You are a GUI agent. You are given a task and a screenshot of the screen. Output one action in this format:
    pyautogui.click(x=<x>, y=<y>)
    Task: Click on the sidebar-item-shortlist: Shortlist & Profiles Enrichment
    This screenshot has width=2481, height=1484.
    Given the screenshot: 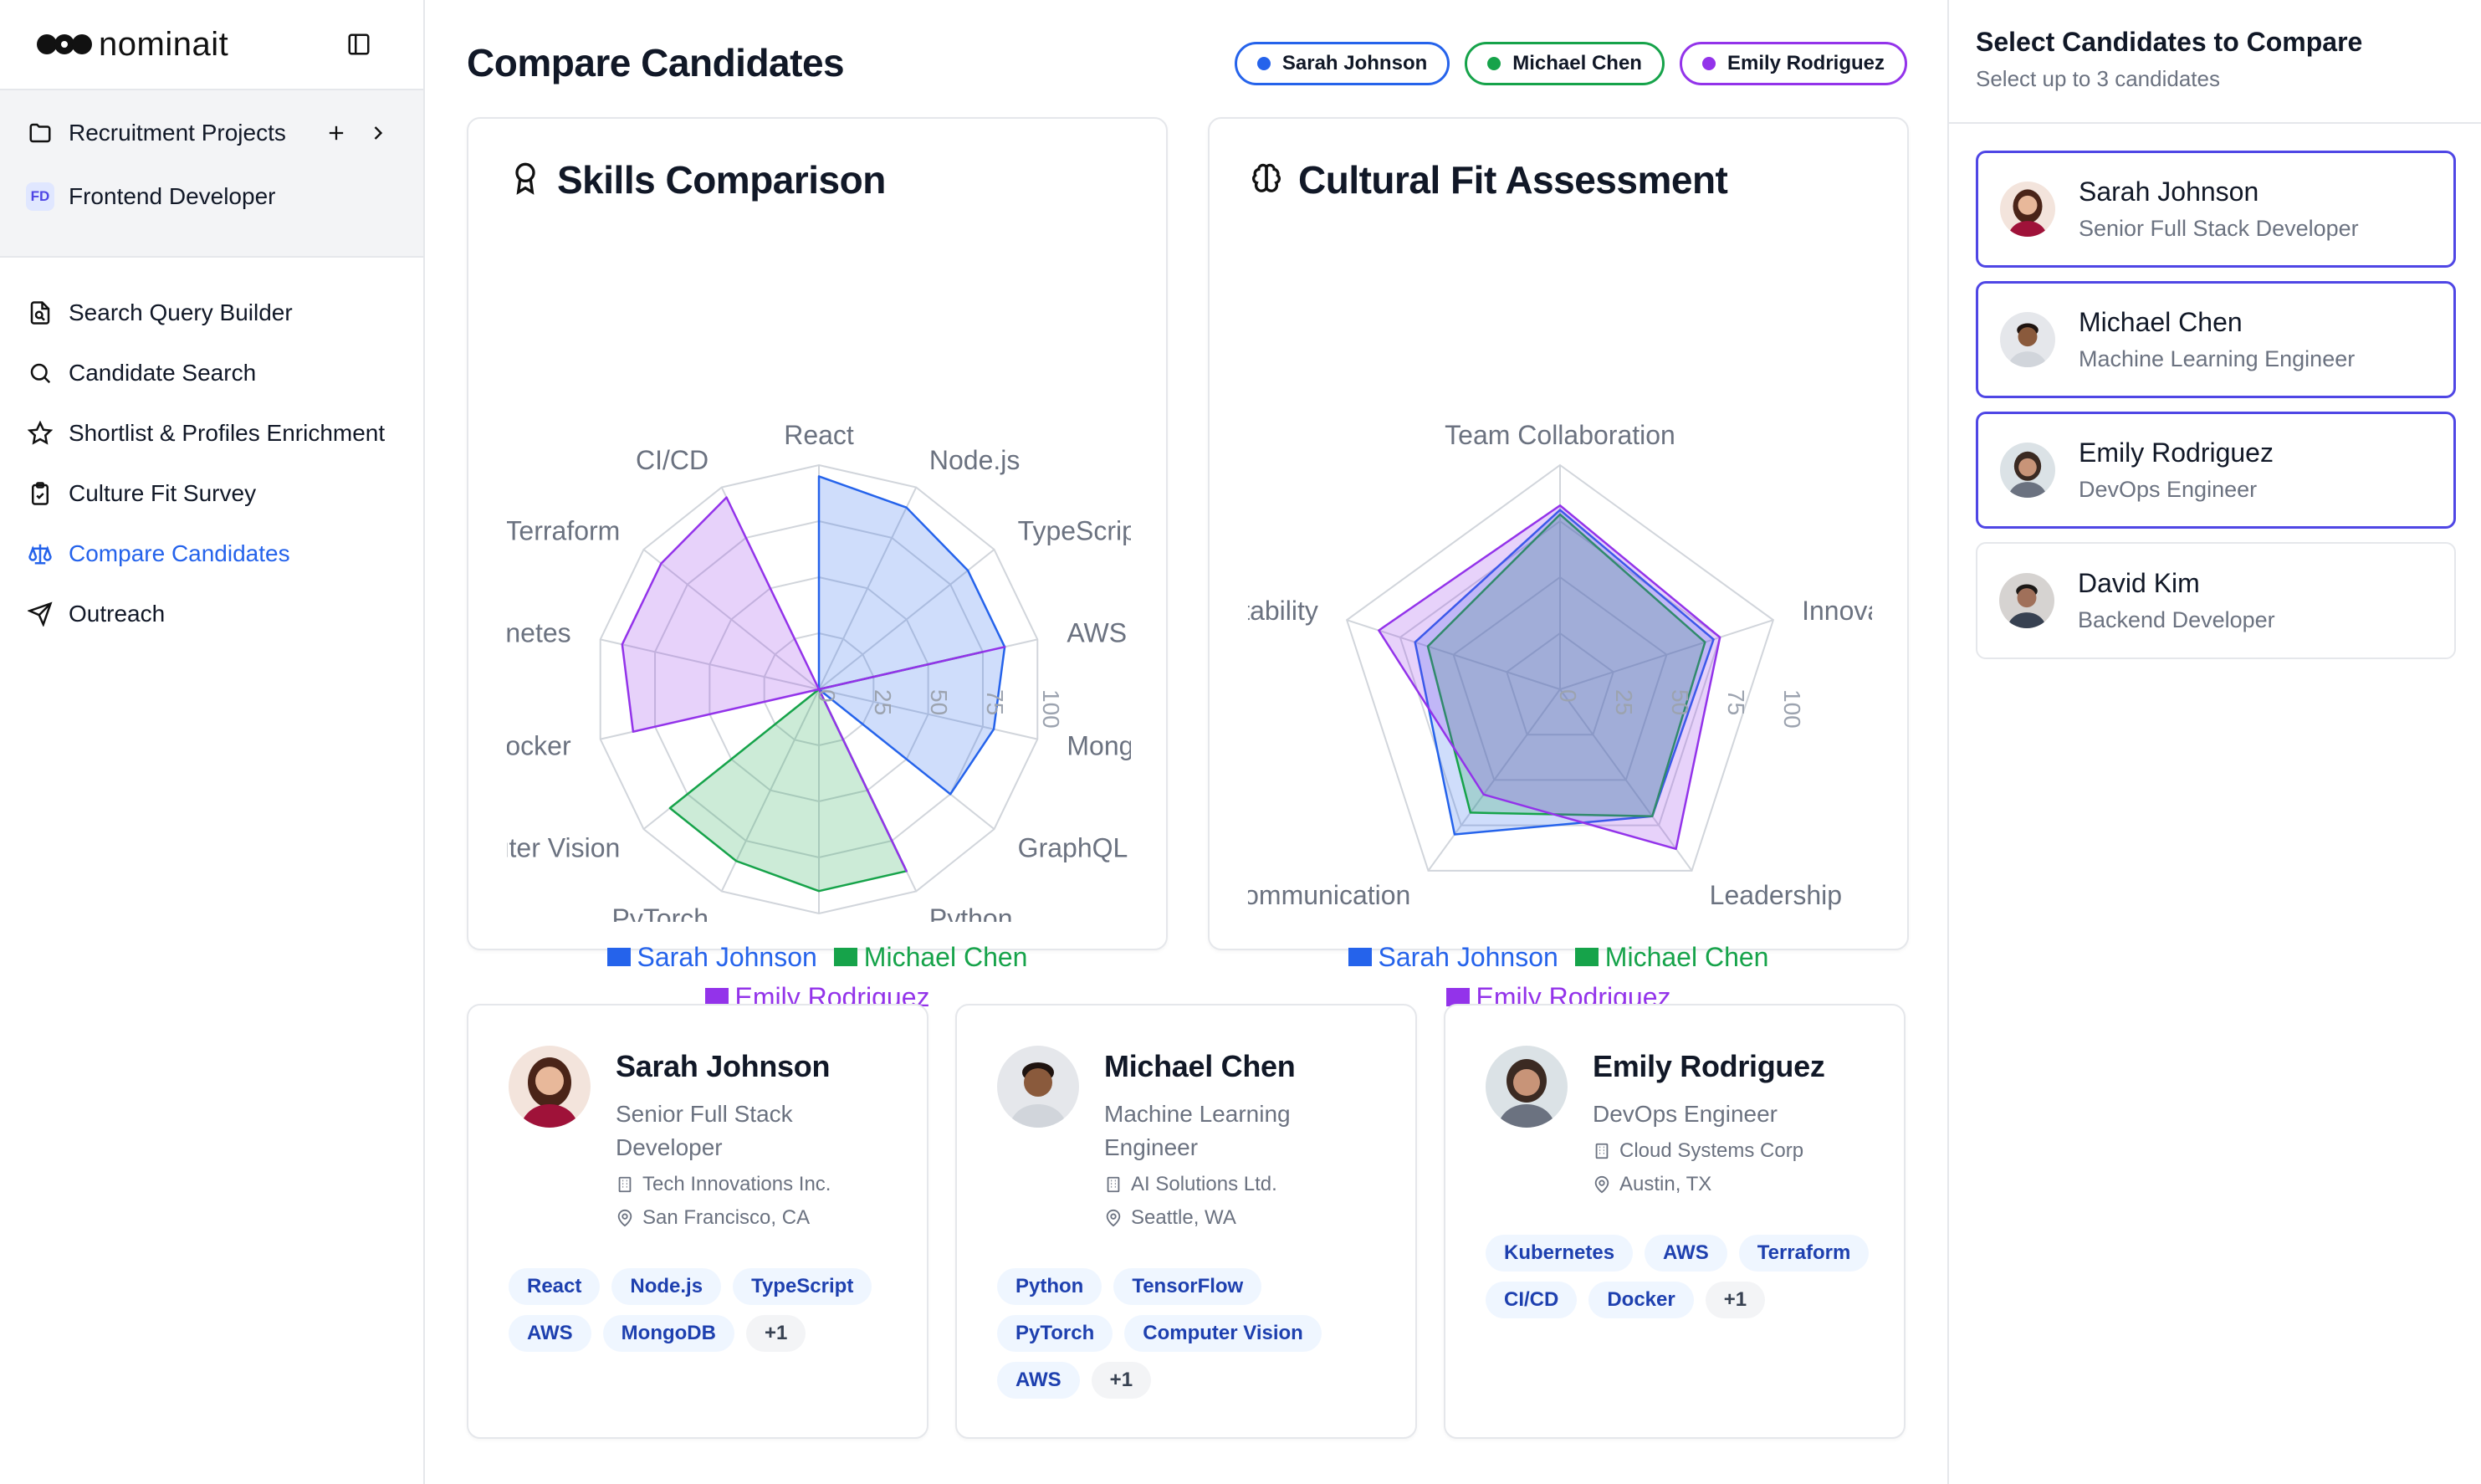 What is the action you would take?
    pyautogui.click(x=212, y=433)
    